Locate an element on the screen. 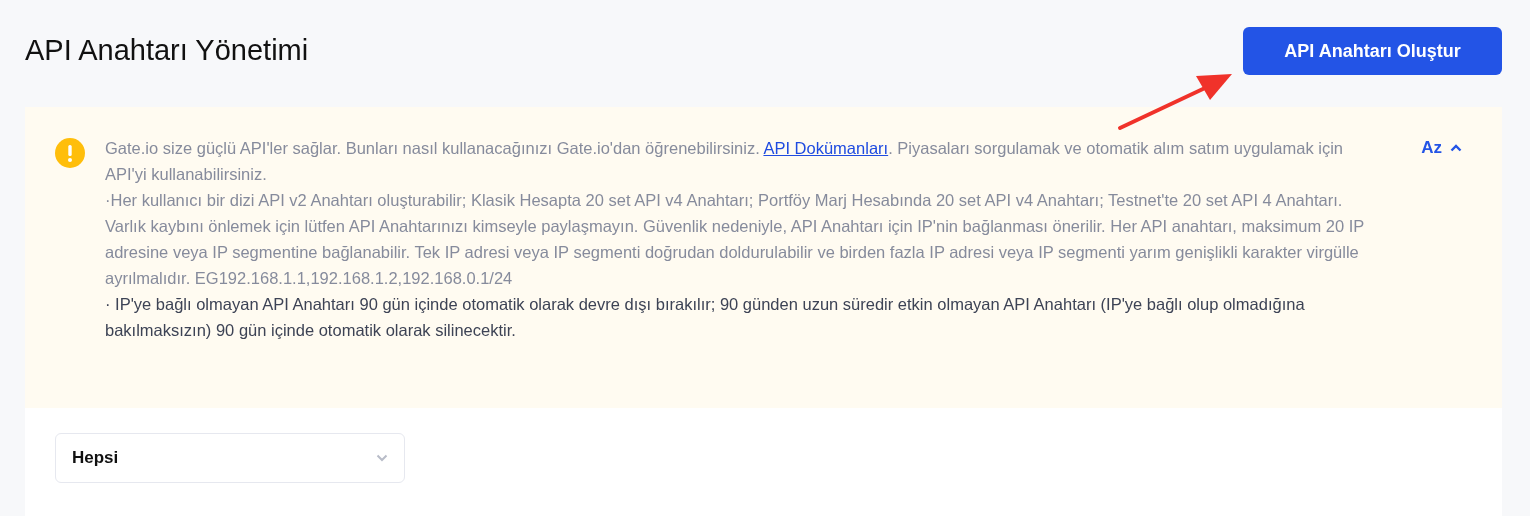  collapse-toggle: Az is located at coordinates (1441, 148).